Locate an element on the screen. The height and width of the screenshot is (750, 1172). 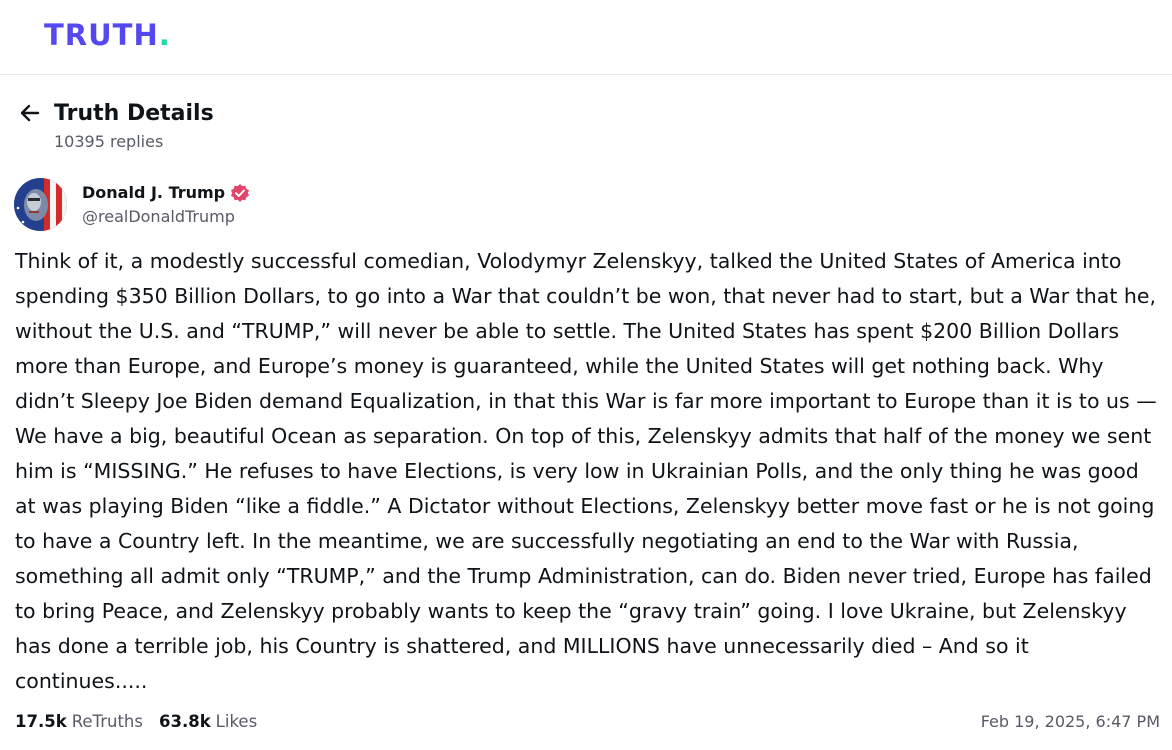
logo-text: TRUTH is located at coordinates (101, 35).